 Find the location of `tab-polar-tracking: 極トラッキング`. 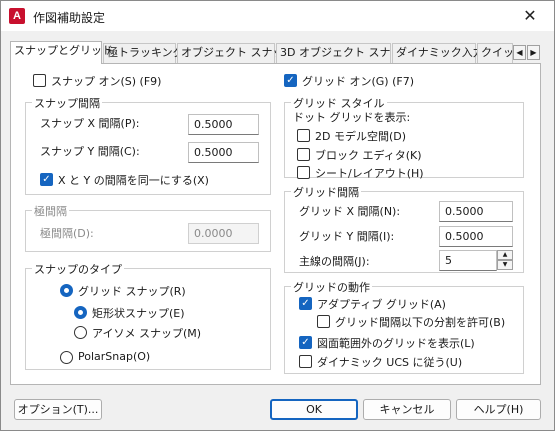

tab-polar-tracking: 極トラッキング is located at coordinates (143, 53).